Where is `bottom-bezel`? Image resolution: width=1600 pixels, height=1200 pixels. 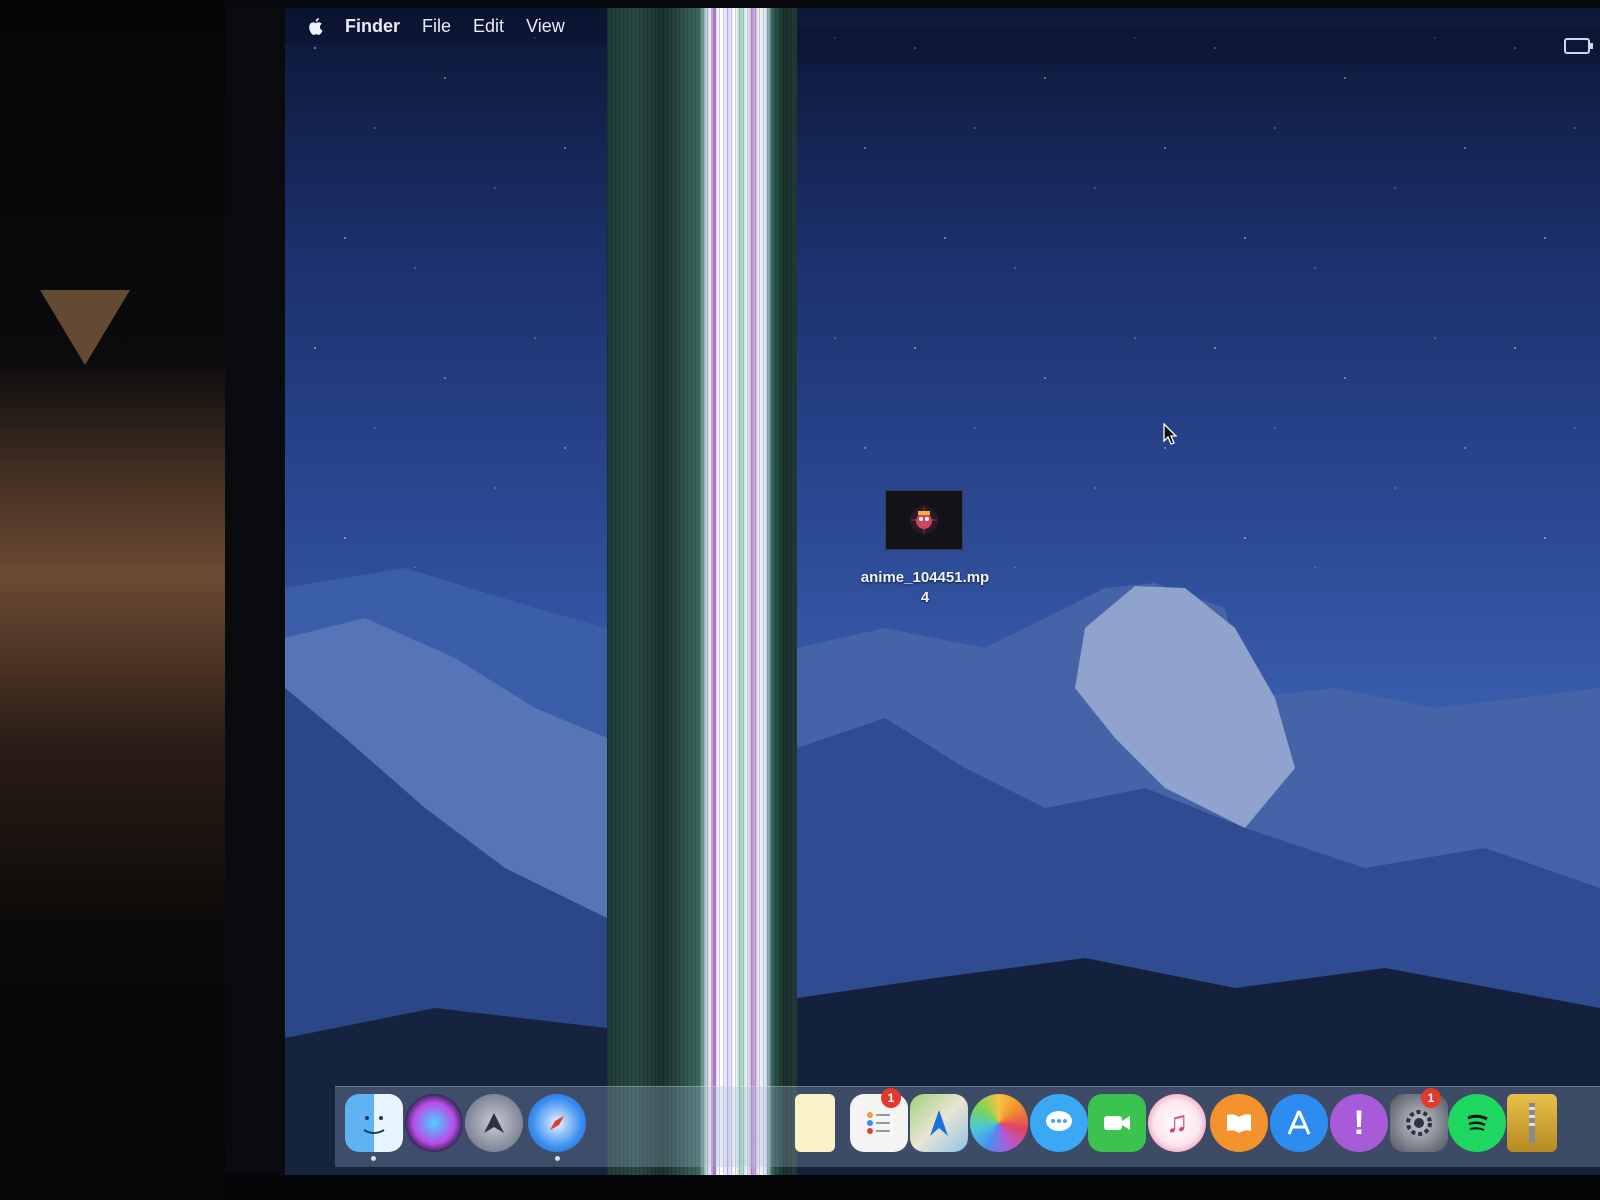
bottom-bezel is located at coordinates (912, 1187).